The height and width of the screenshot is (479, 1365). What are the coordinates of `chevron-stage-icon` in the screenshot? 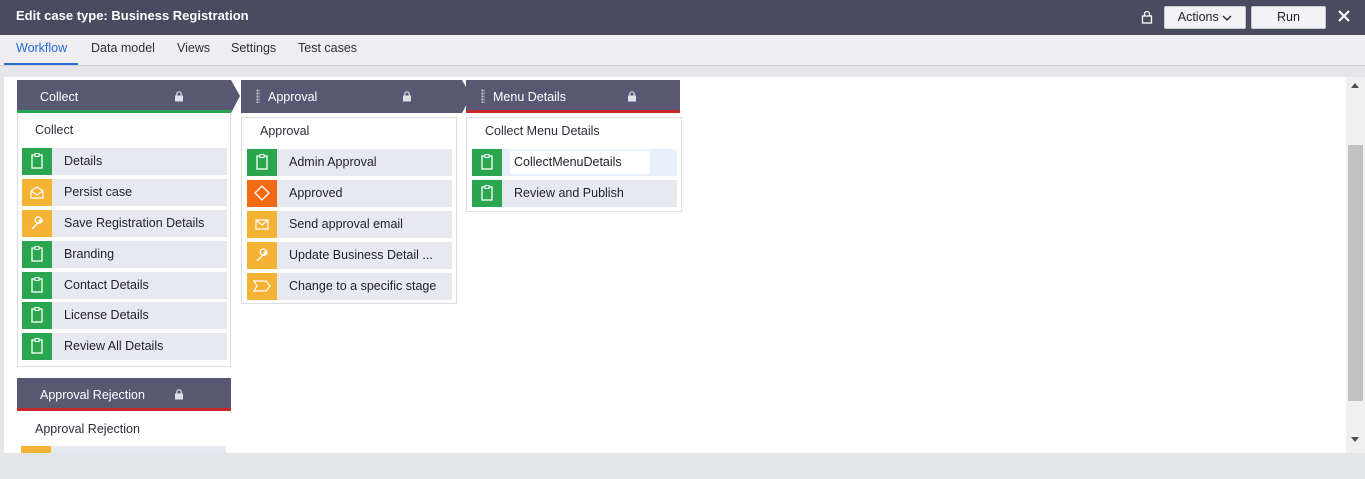 It's located at (262, 286).